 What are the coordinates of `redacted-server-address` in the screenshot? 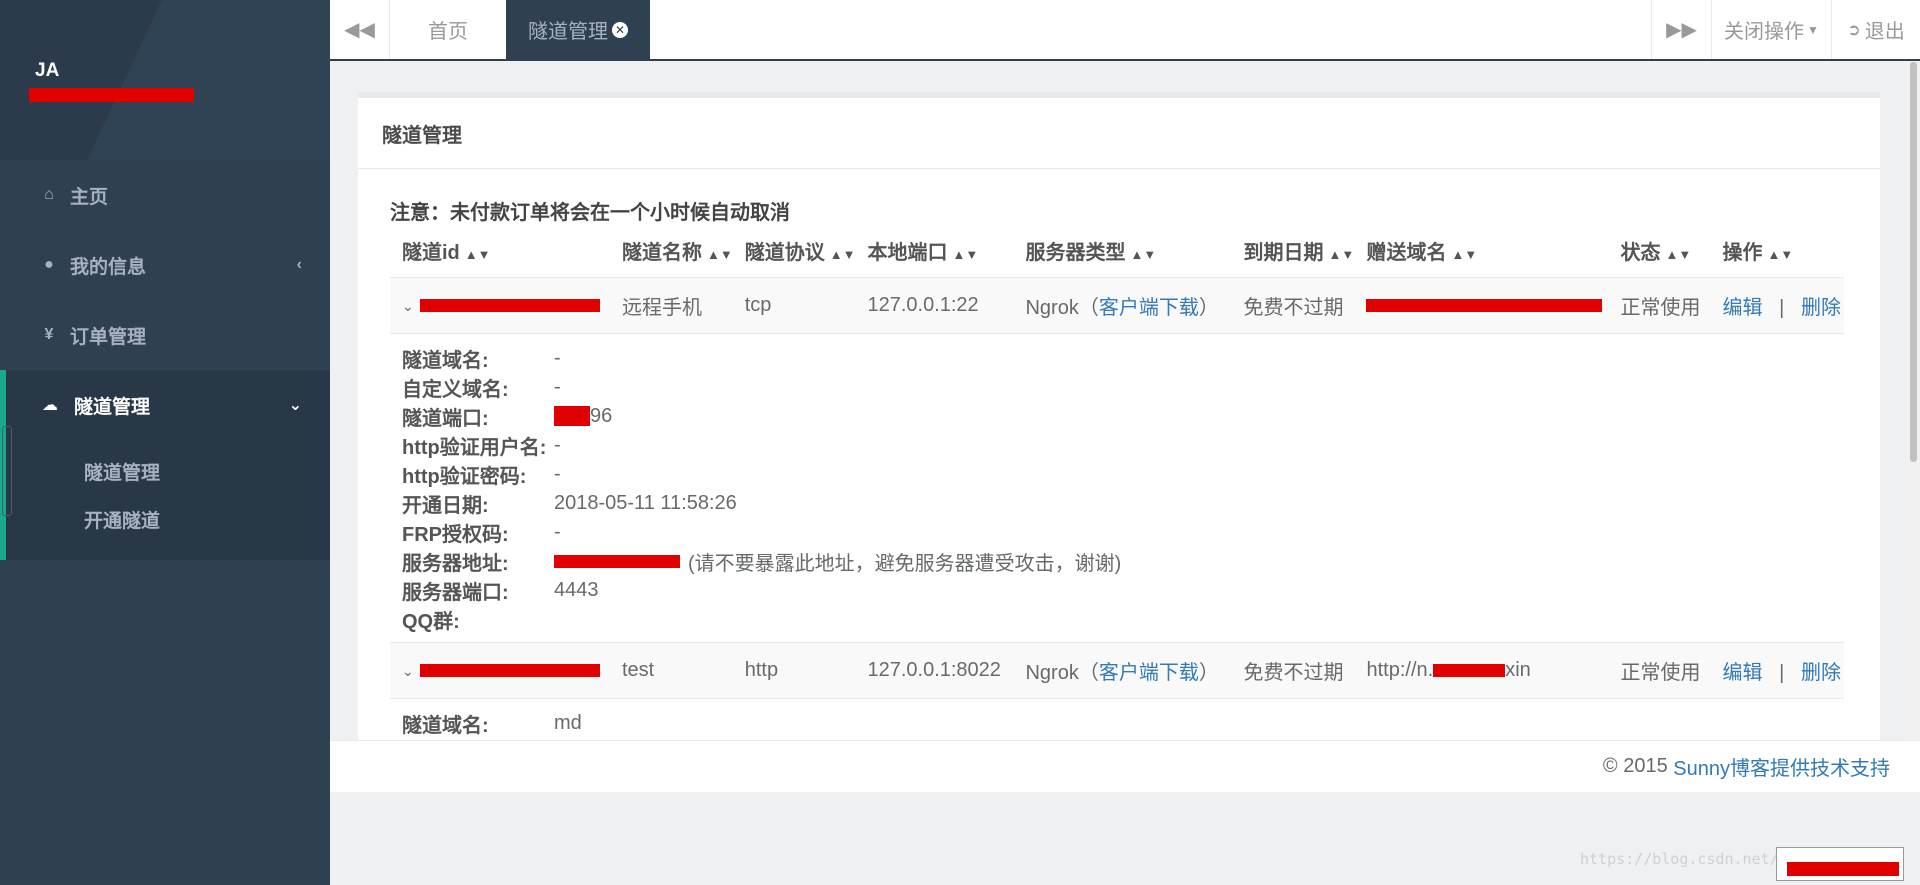 It's located at (617, 561).